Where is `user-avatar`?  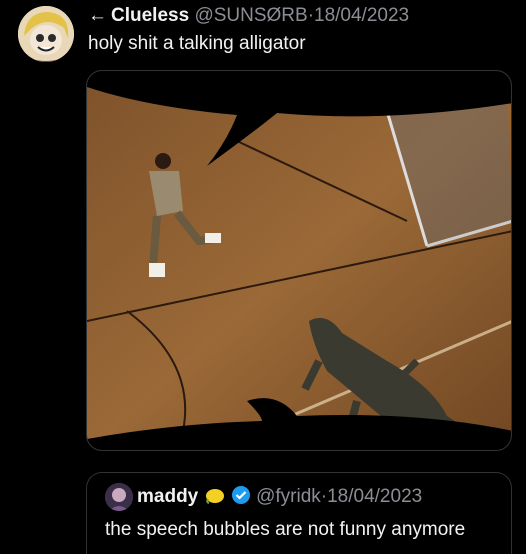 user-avatar is located at coordinates (46, 34).